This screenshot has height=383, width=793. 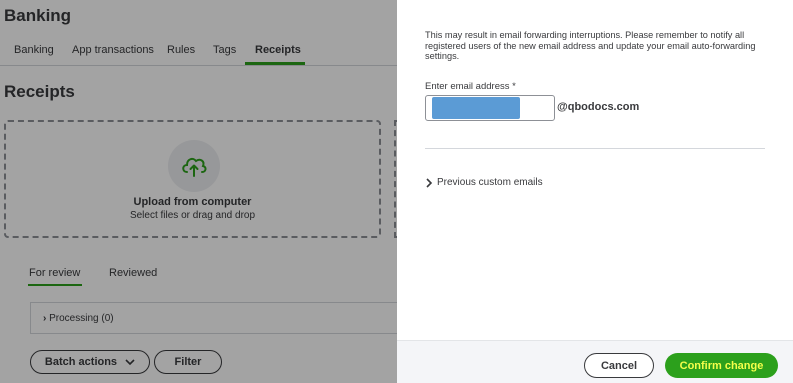 What do you see at coordinates (429, 182) in the screenshot?
I see `chevron-right-icon` at bounding box center [429, 182].